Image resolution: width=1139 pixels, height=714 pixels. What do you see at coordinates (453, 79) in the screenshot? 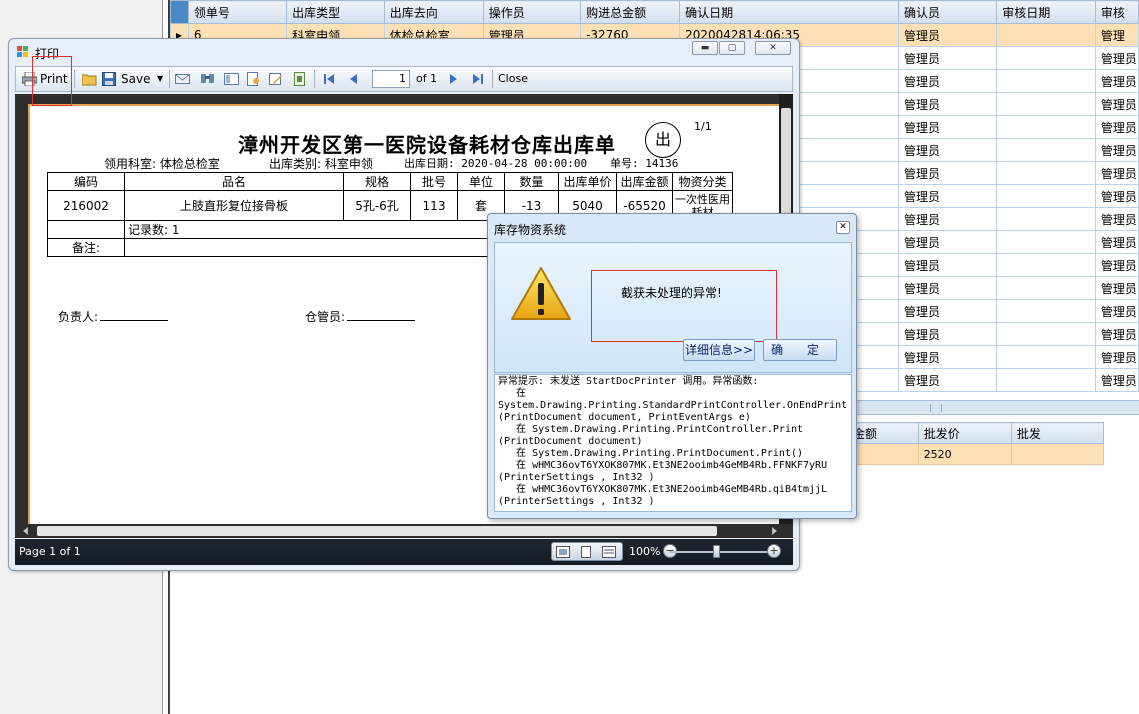
I see `next-page-icon` at bounding box center [453, 79].